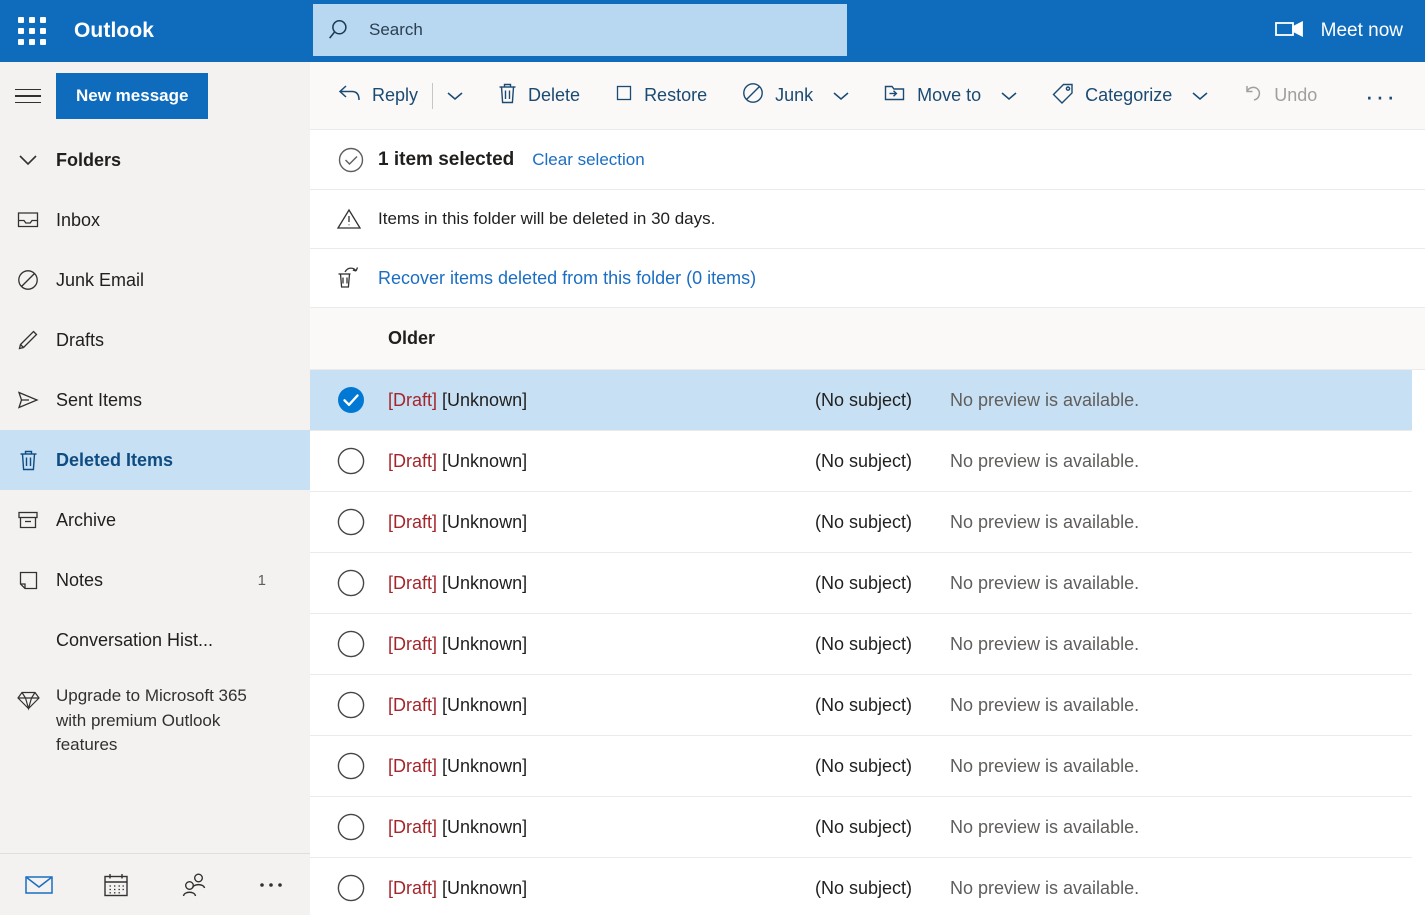 This screenshot has height=915, width=1425. What do you see at coordinates (1289, 31) in the screenshot?
I see `video-camera-icon` at bounding box center [1289, 31].